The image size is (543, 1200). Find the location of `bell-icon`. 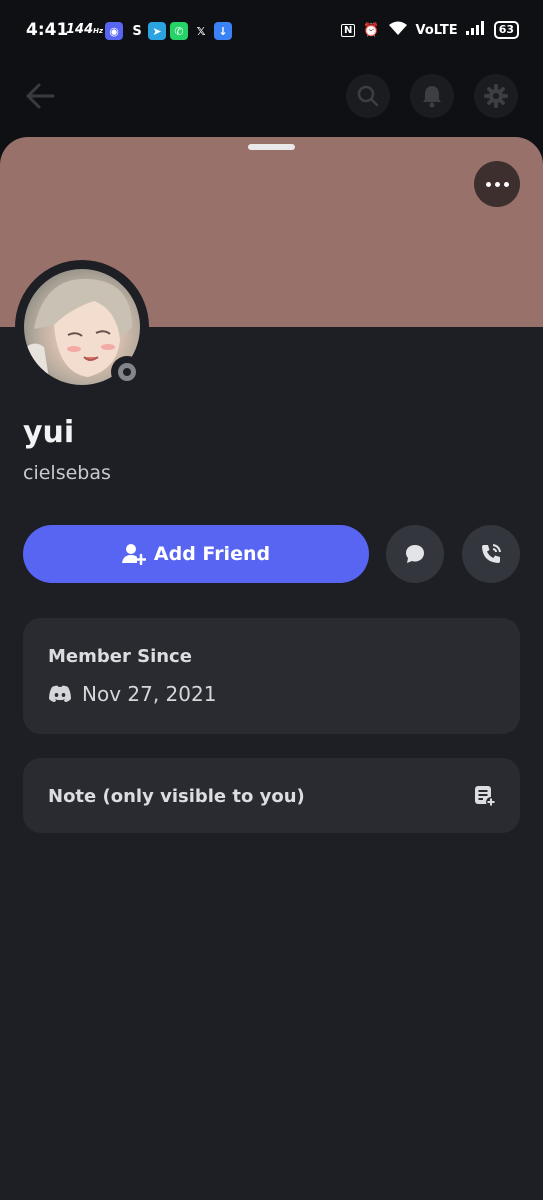

bell-icon is located at coordinates (432, 97).